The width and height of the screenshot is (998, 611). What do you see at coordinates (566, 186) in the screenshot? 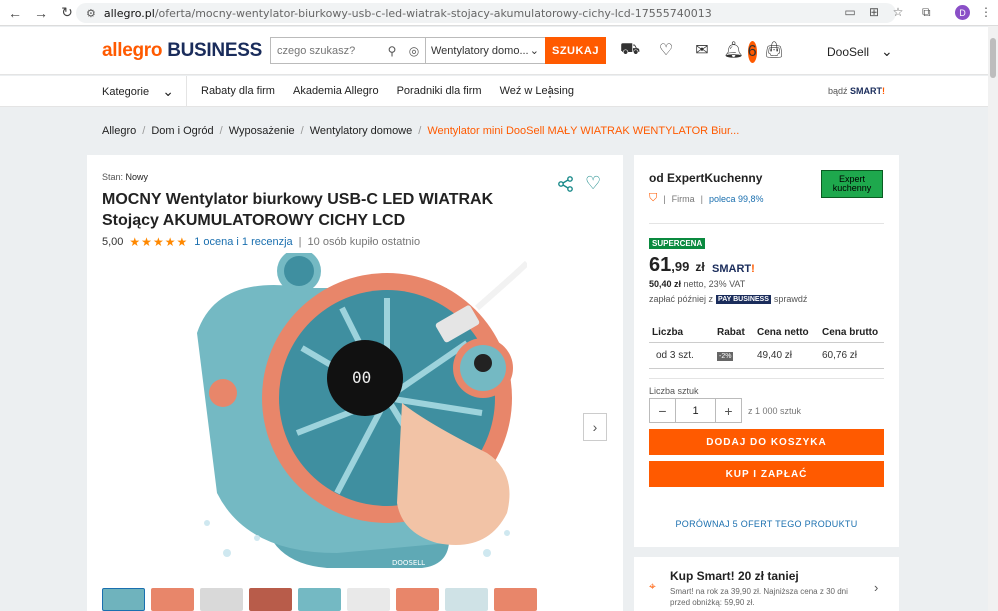
I see `share-icon` at bounding box center [566, 186].